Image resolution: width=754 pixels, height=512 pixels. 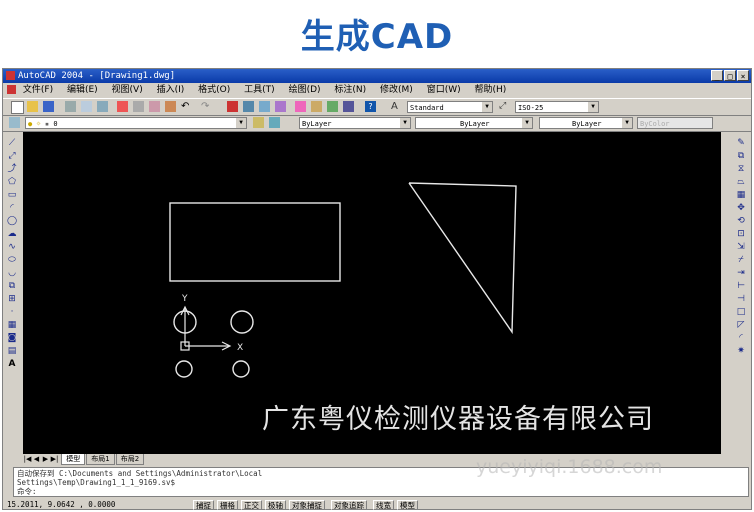 What do you see at coordinates (12, 156) in the screenshot?
I see `construction-line-icon: ⤢` at bounding box center [12, 156].